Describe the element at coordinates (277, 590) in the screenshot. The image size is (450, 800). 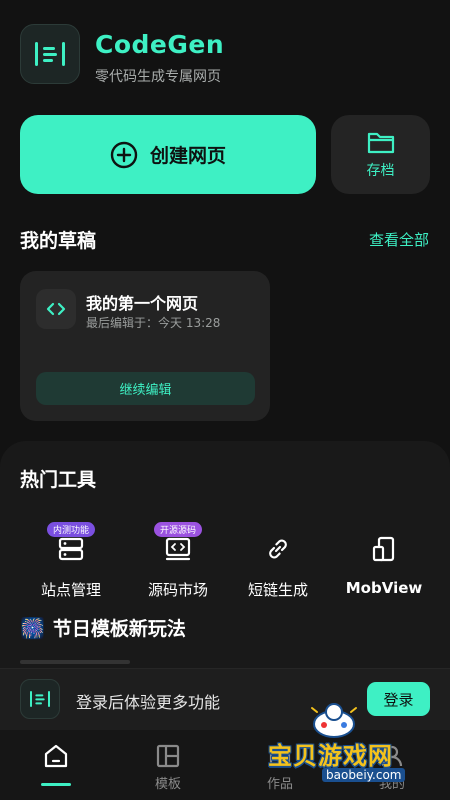
I see `tool-label: 短链生成` at that location.